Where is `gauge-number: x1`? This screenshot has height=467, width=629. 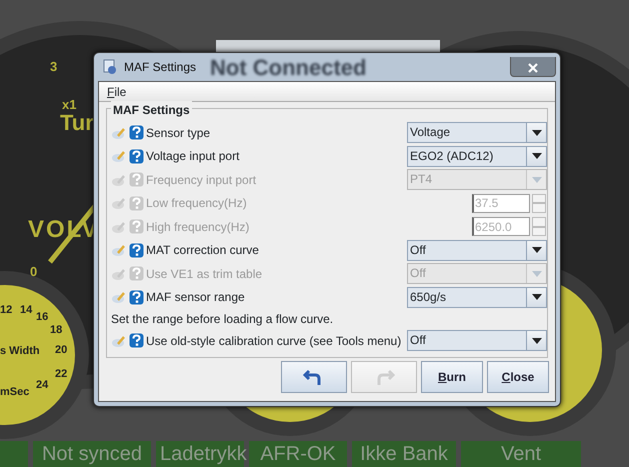 gauge-number: x1 is located at coordinates (69, 104).